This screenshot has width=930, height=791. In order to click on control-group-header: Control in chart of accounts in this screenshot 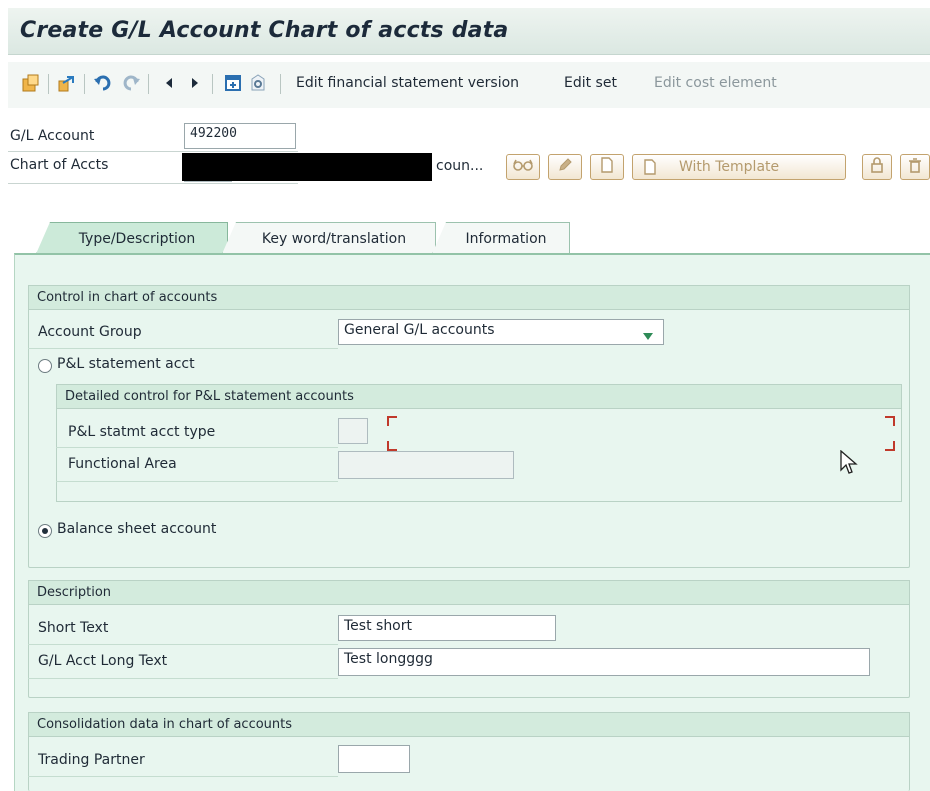, I will do `click(469, 297)`.